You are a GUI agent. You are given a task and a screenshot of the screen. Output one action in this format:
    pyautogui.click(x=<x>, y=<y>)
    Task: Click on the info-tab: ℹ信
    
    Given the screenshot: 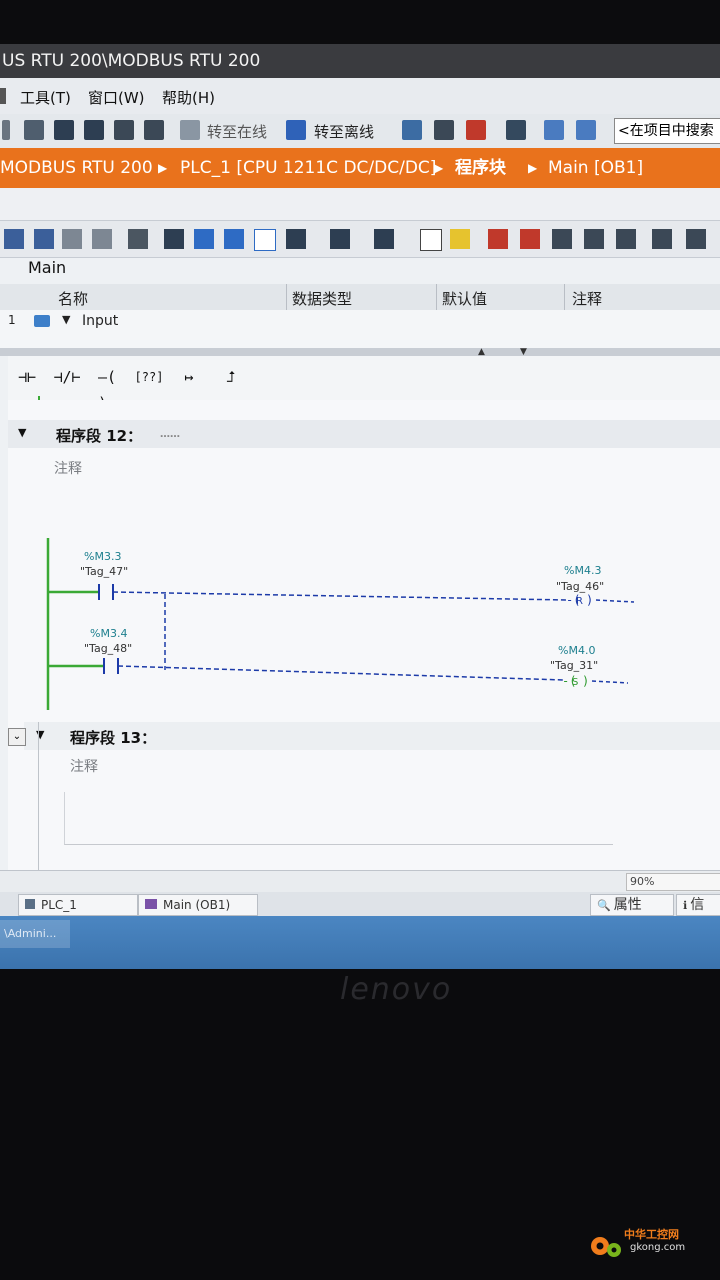 What is the action you would take?
    pyautogui.click(x=698, y=905)
    